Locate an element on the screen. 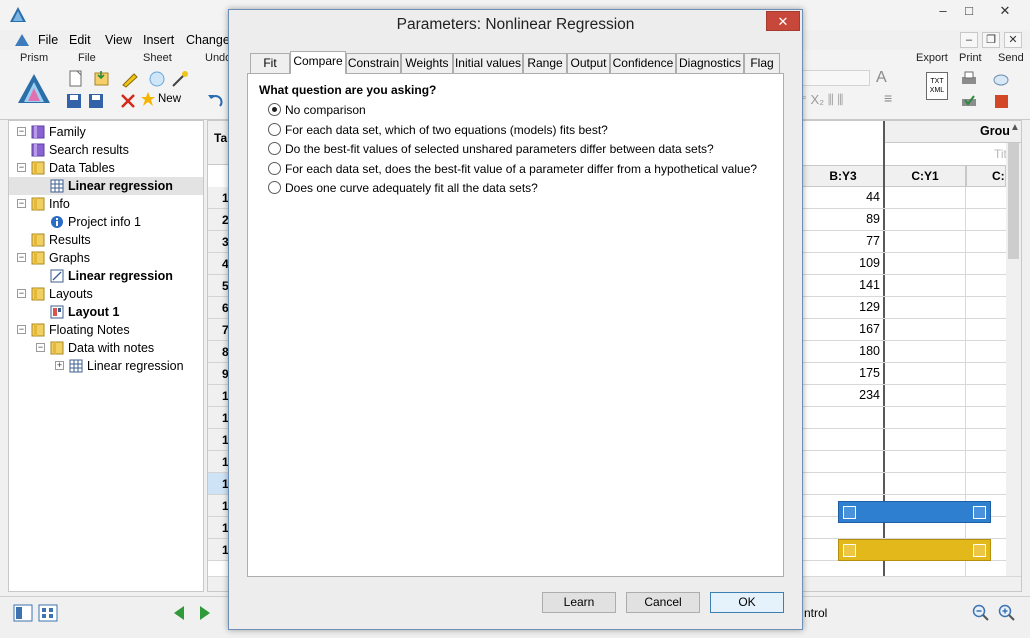  tab-range: Range is located at coordinates (545, 63).